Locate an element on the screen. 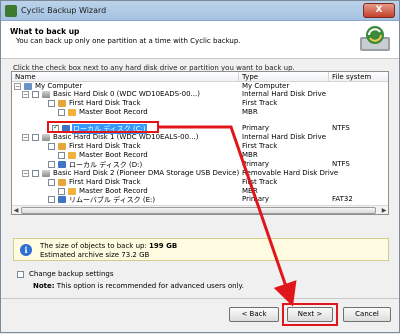 The image size is (400, 334). app-icon is located at coordinates (11, 11).